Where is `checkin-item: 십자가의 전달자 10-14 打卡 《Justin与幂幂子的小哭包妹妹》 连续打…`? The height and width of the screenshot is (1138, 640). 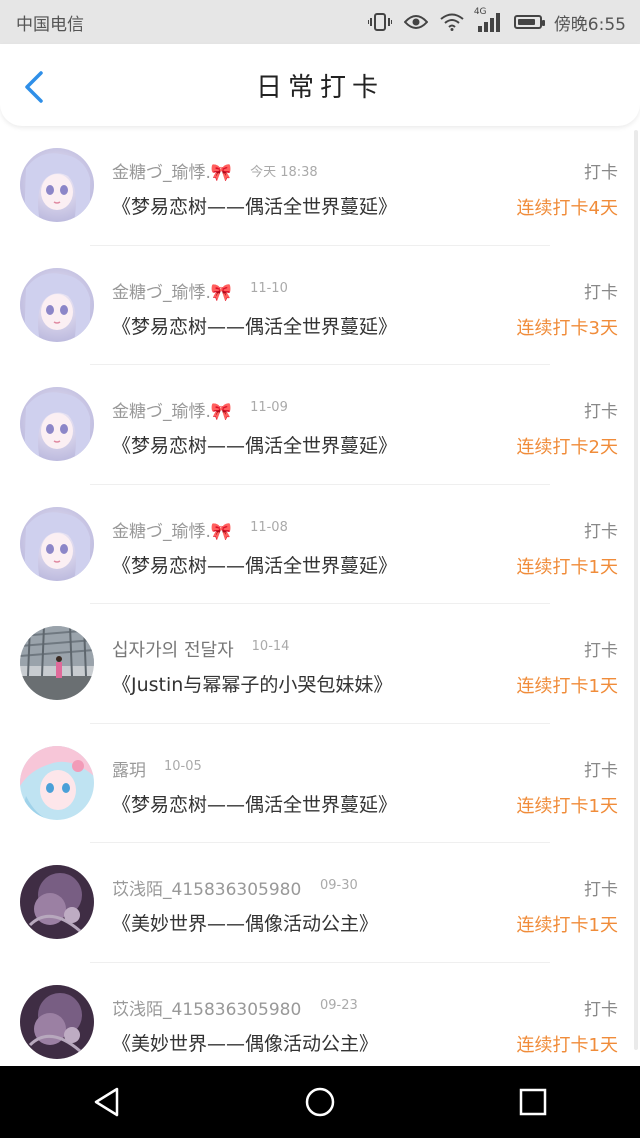
checkin-item: 십자가의 전달자 10-14 打卡 《Justin与幂幂子的小哭包妹妹》 连续打… is located at coordinates (320, 664).